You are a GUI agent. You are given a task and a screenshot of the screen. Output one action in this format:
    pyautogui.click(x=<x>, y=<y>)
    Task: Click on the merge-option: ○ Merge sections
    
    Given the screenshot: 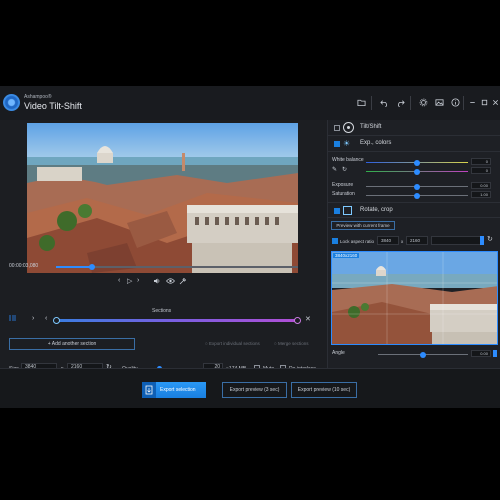 What is the action you would take?
    pyautogui.click(x=291, y=343)
    